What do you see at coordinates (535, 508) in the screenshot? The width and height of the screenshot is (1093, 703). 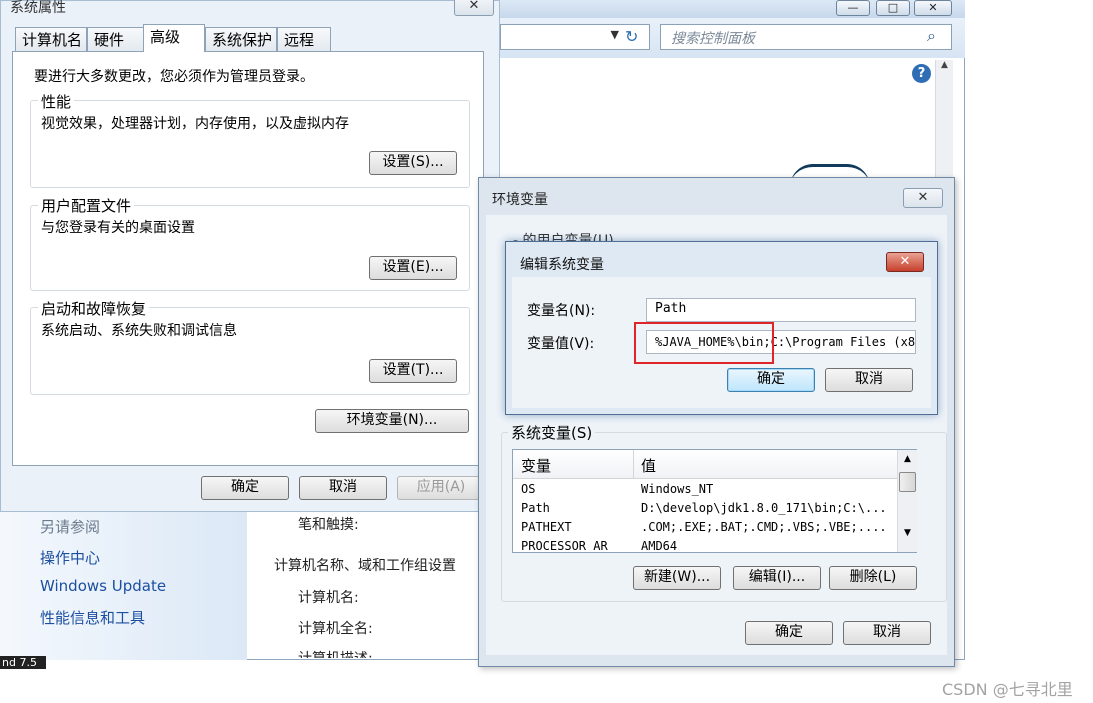 I see `list-item-name: Path` at bounding box center [535, 508].